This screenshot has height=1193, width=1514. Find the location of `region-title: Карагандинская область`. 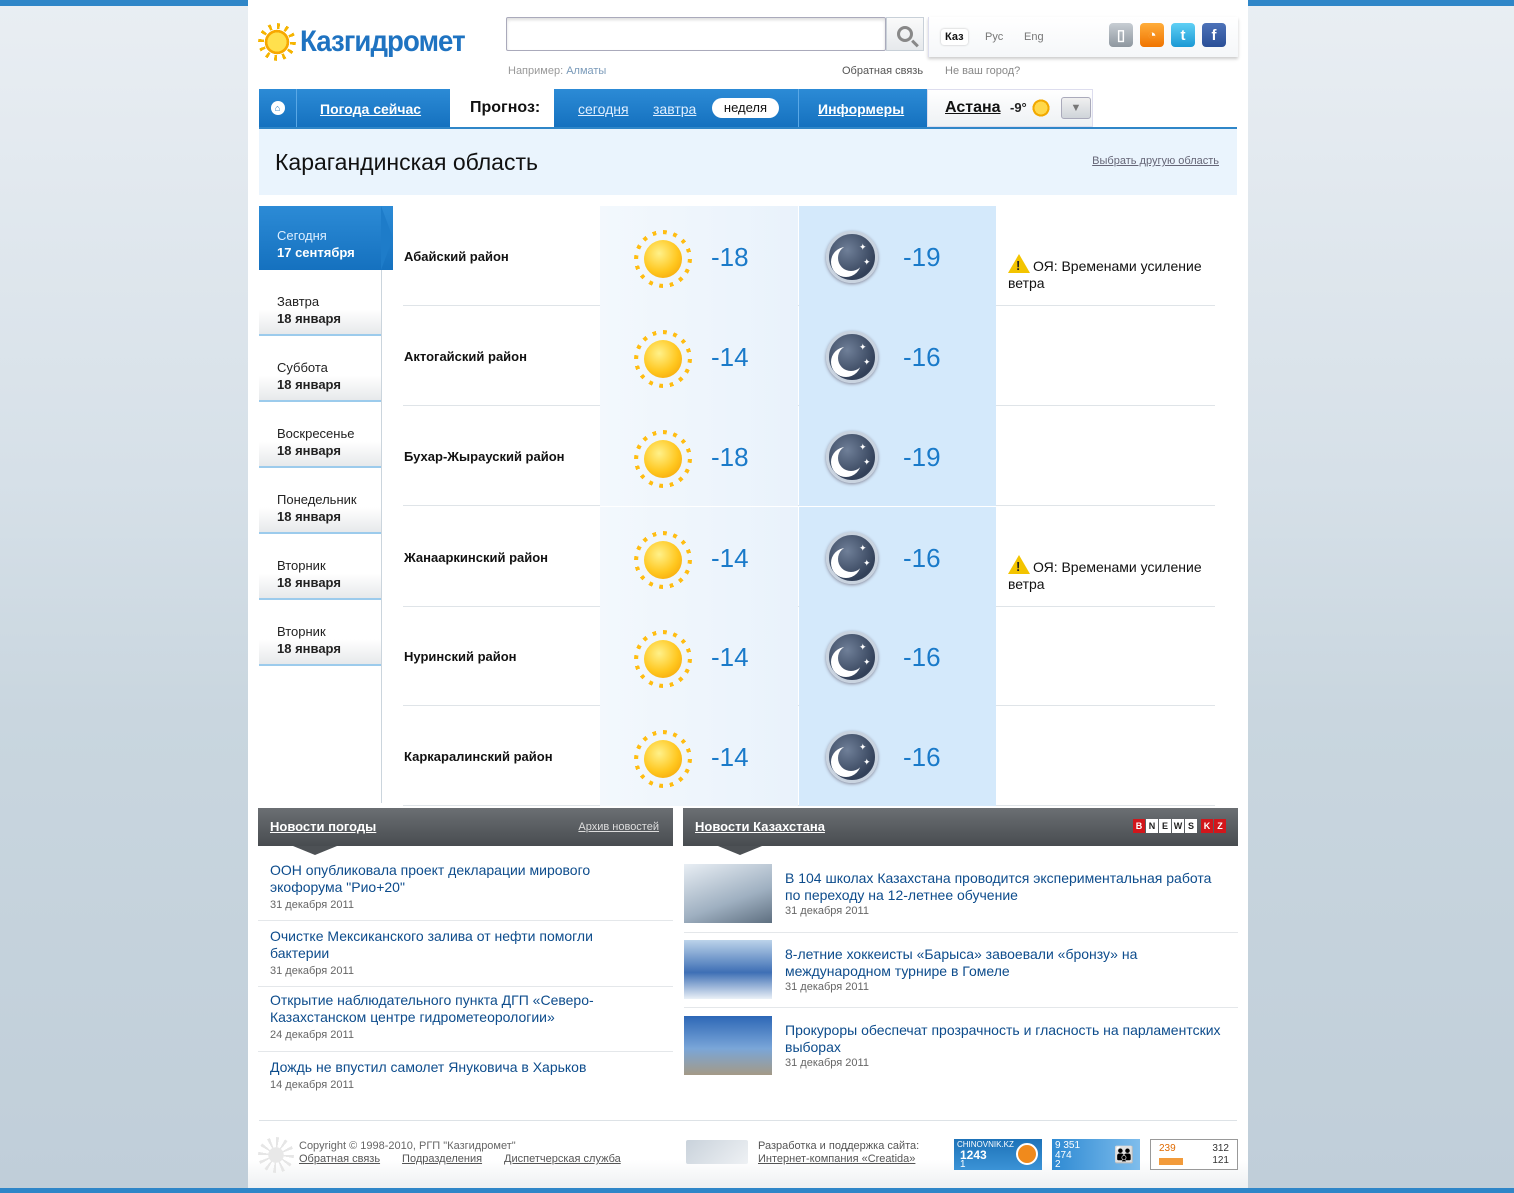

region-title: Карагандинская область is located at coordinates (406, 162).